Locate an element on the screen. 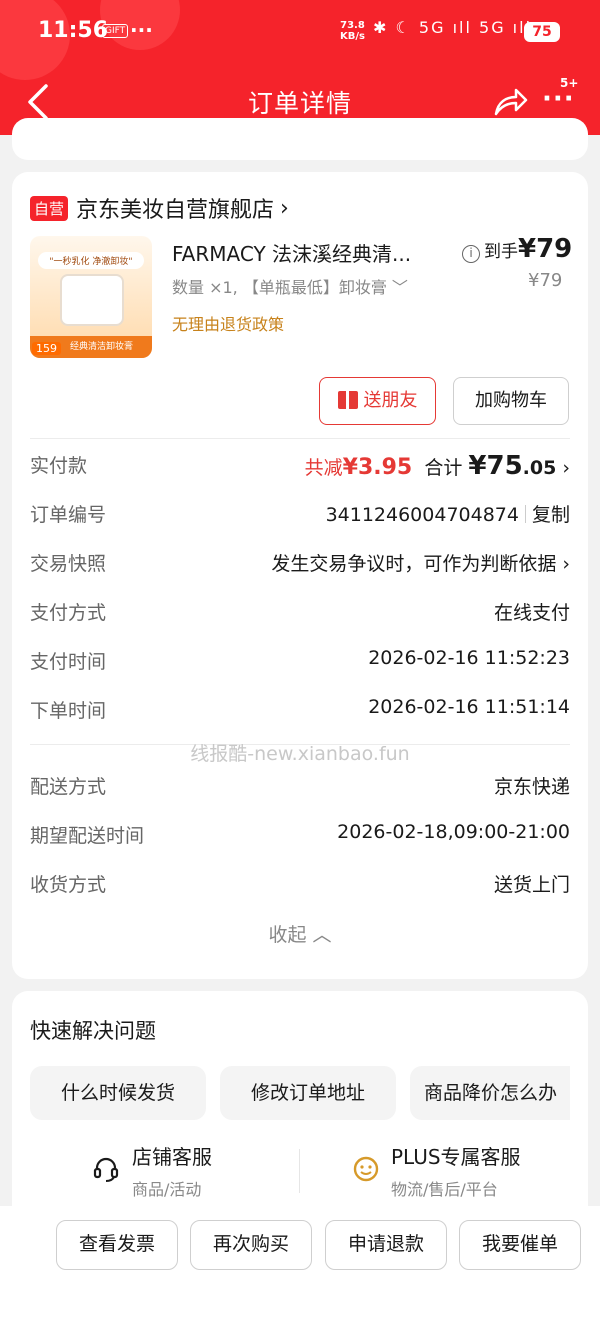 The image size is (600, 1333). snapshot-row: 交易快照 发生交易争议时，可作为判断依据 › is located at coordinates (300, 565).